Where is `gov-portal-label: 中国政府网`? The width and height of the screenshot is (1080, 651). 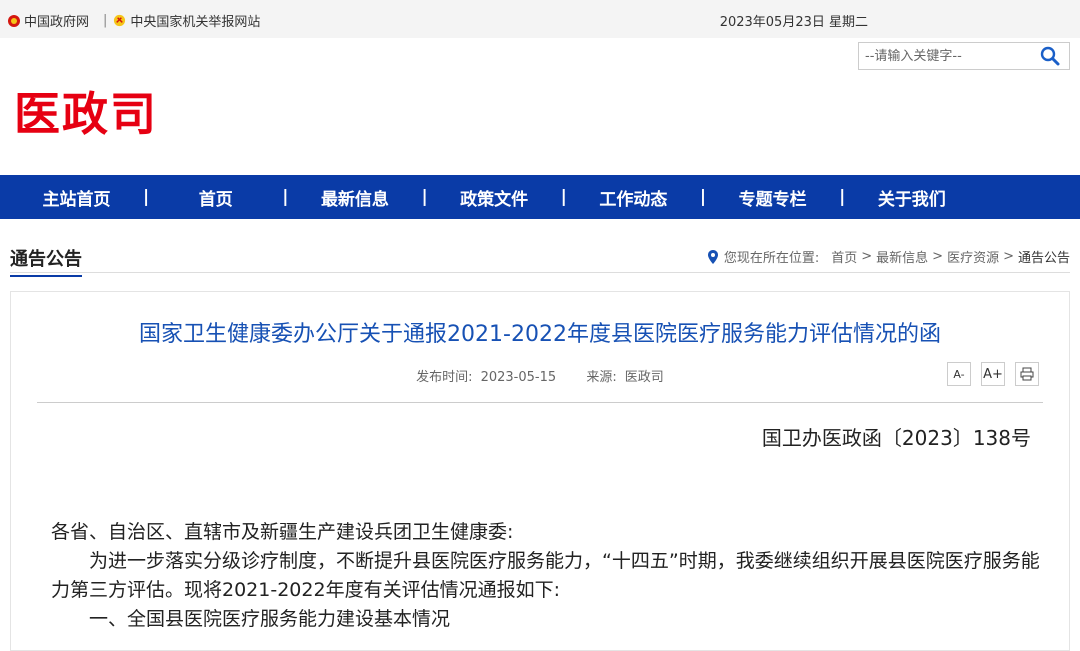 gov-portal-label: 中国政府网 is located at coordinates (57, 22).